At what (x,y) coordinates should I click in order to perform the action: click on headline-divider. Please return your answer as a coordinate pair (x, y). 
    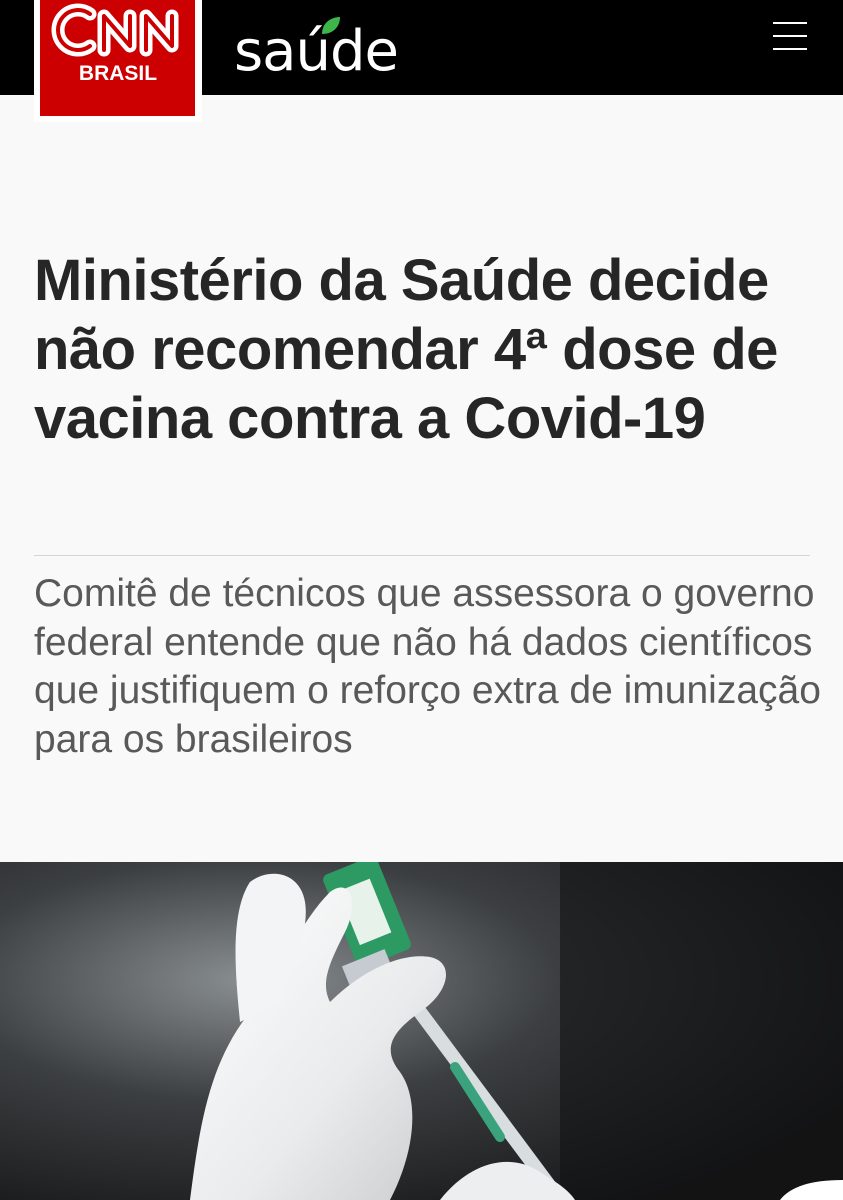
    Looking at the image, I should click on (422, 555).